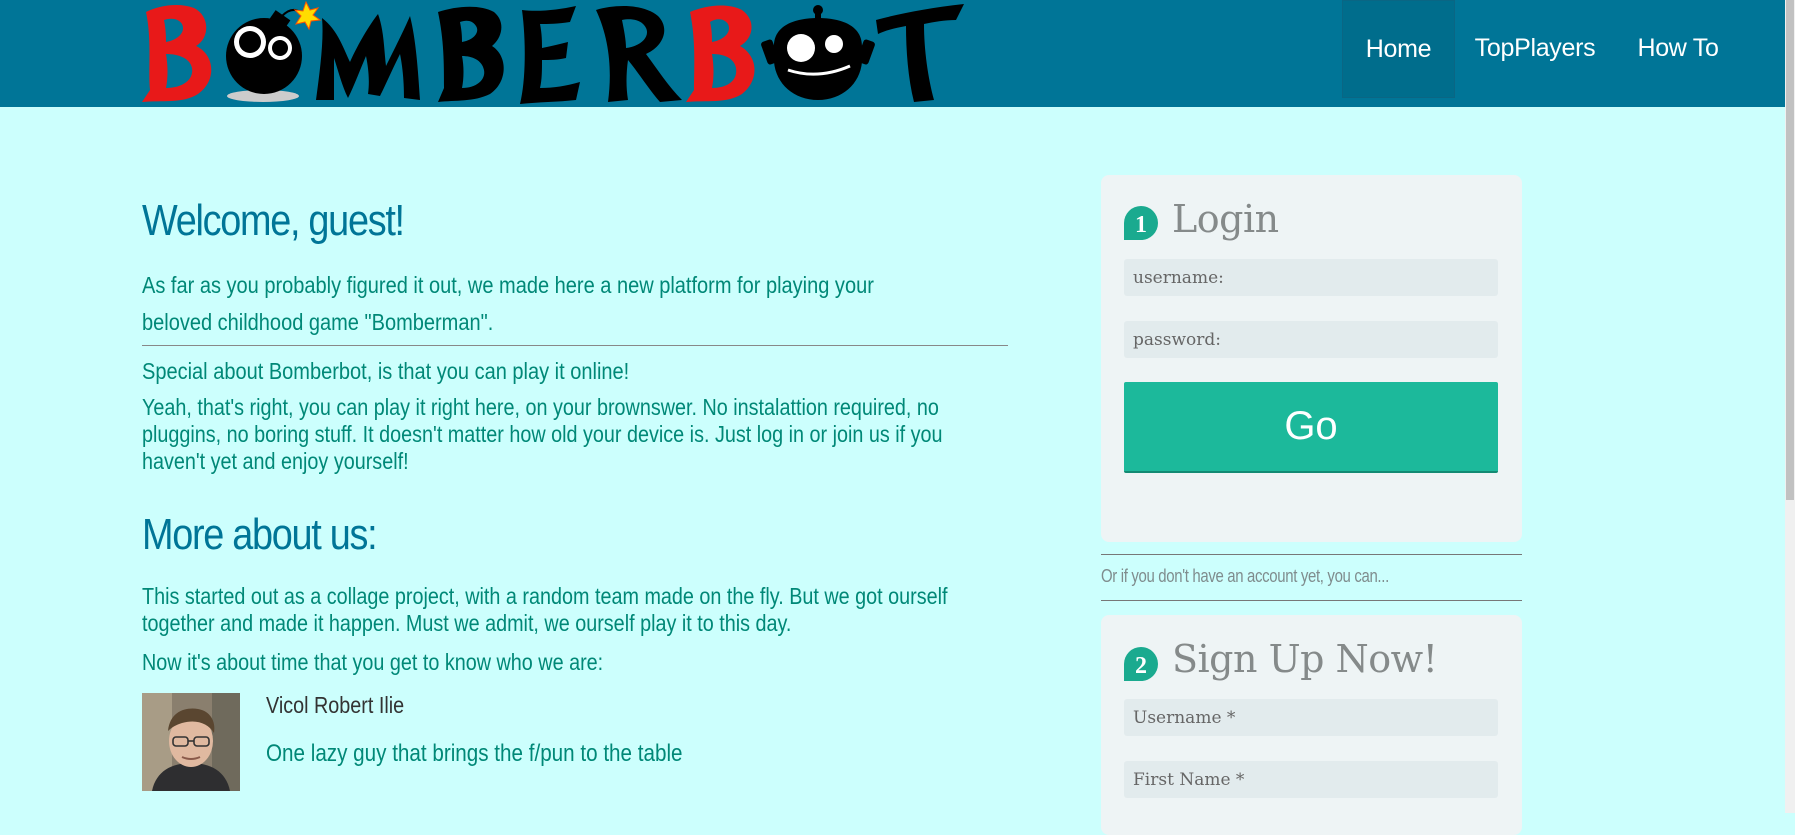 The width and height of the screenshot is (1795, 835). Describe the element at coordinates (1141, 664) in the screenshot. I see `step-two-badge: 2` at that location.